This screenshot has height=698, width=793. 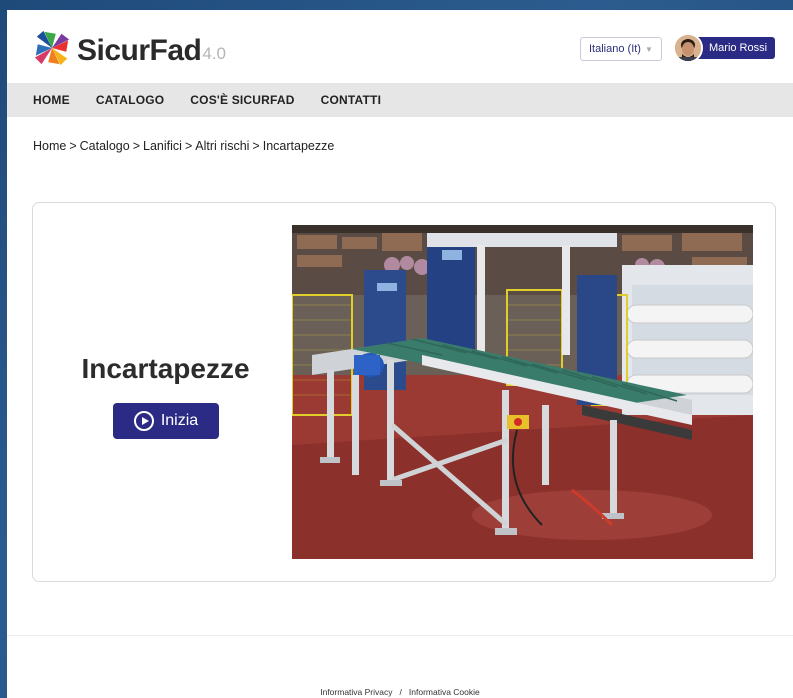 I want to click on language-select: Italiano (It) ▼, so click(x=621, y=49).